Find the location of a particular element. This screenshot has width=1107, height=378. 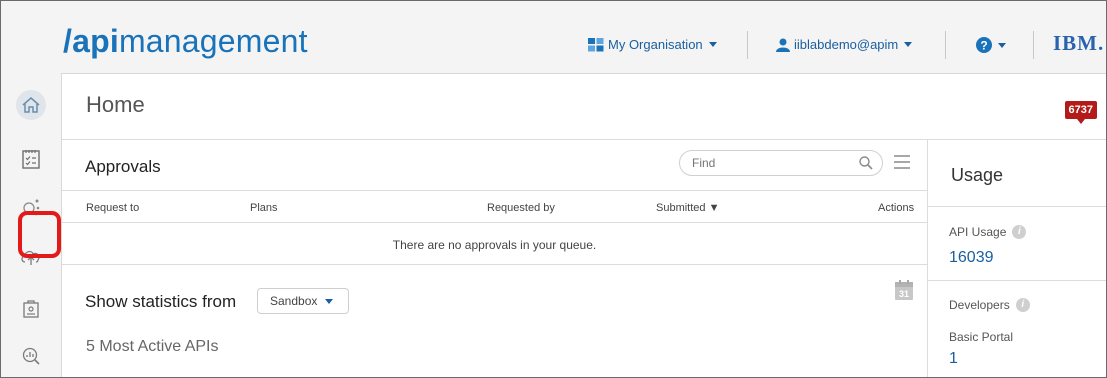

organisation-menu: My Organisation is located at coordinates (652, 44).